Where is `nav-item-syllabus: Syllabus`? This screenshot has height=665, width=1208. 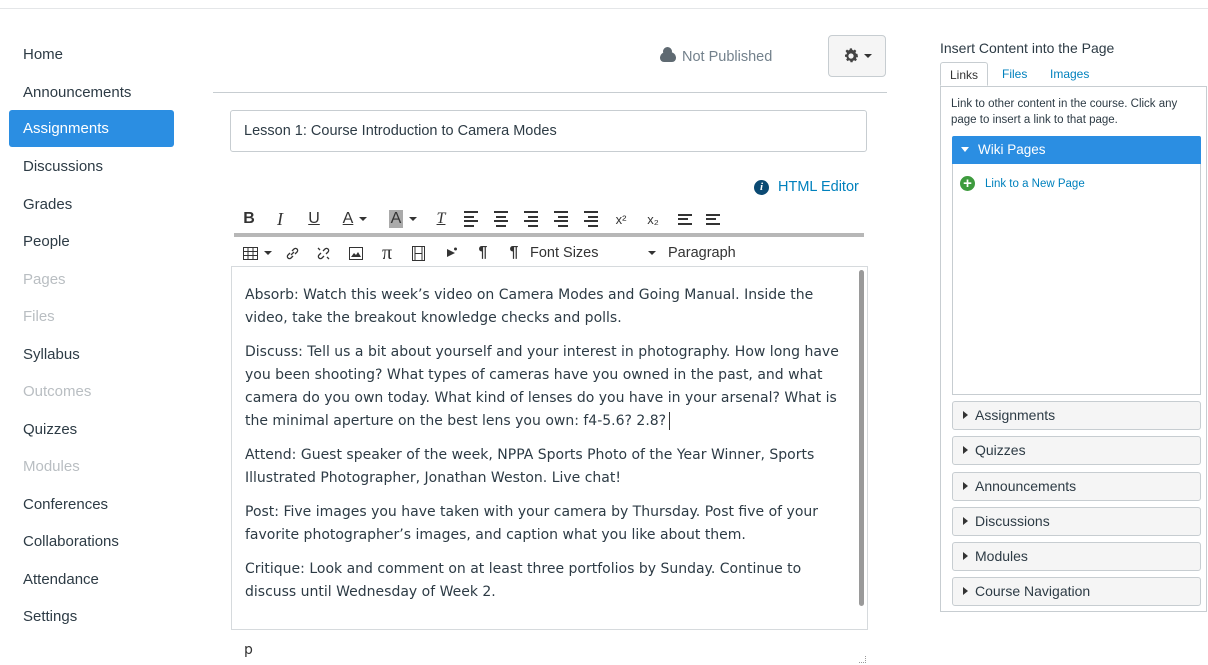
nav-item-syllabus: Syllabus is located at coordinates (91, 355).